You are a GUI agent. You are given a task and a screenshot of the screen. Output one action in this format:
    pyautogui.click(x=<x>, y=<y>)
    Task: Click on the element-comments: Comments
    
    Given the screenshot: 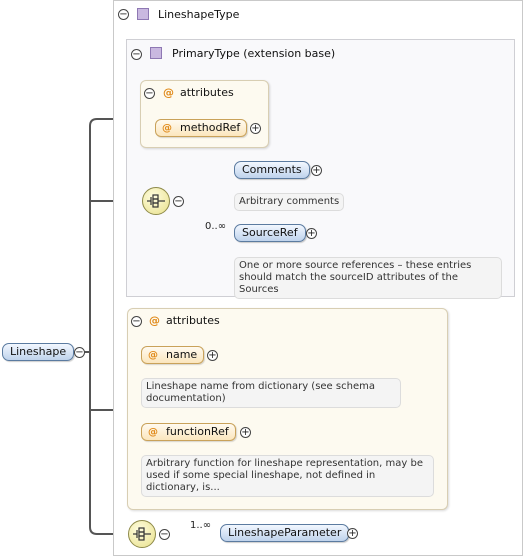 What is the action you would take?
    pyautogui.click(x=272, y=170)
    